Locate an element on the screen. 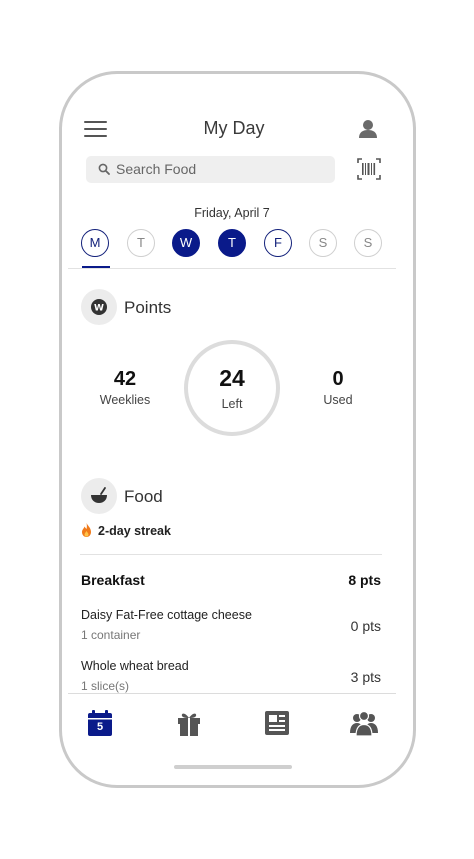 The height and width of the screenshot is (859, 474). selected-date-label: Friday, April 7 is located at coordinates (232, 213).